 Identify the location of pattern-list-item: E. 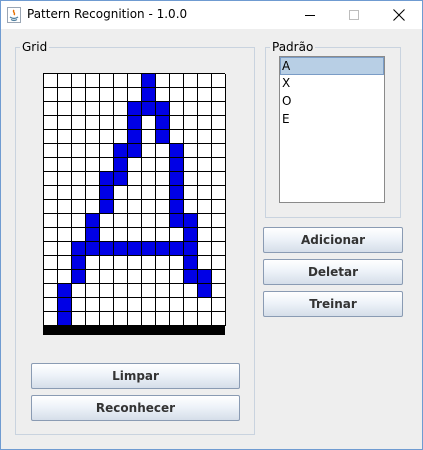
(332, 120).